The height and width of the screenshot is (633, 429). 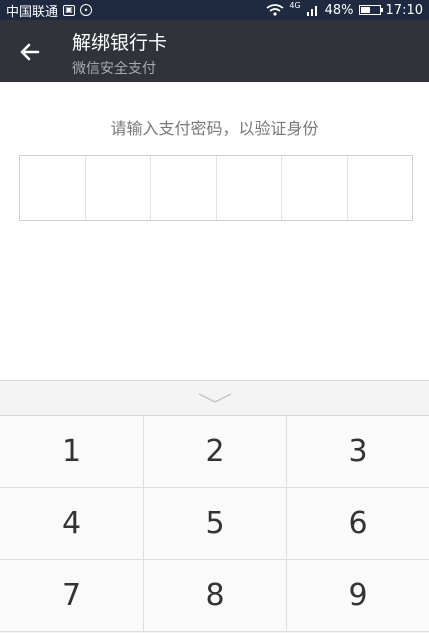 I want to click on password-input, so click(x=216, y=188).